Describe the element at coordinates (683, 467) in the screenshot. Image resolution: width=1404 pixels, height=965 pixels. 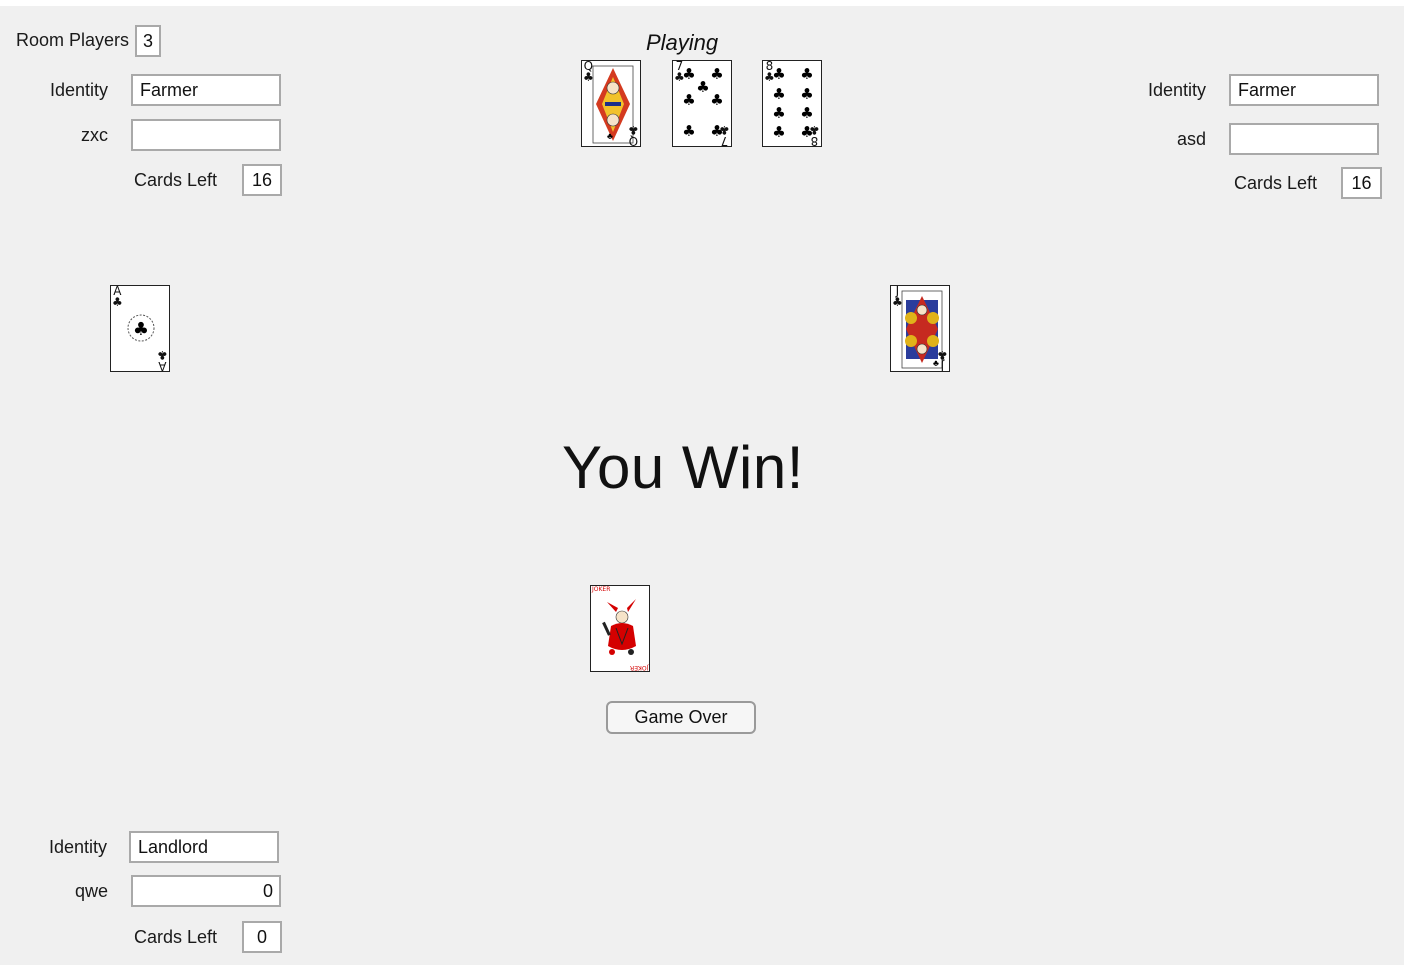
I see `result-message: You Win!` at that location.